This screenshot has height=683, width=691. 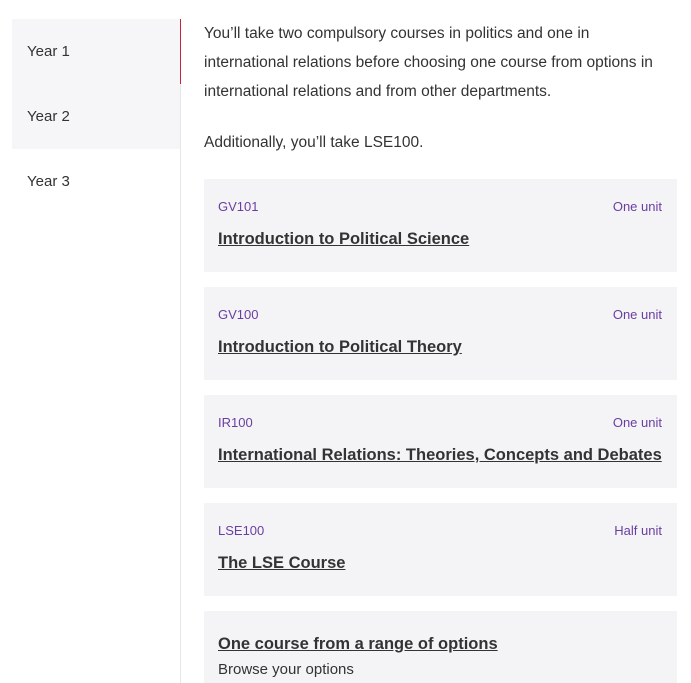 What do you see at coordinates (638, 530) in the screenshot?
I see `course-unit: Half unit` at bounding box center [638, 530].